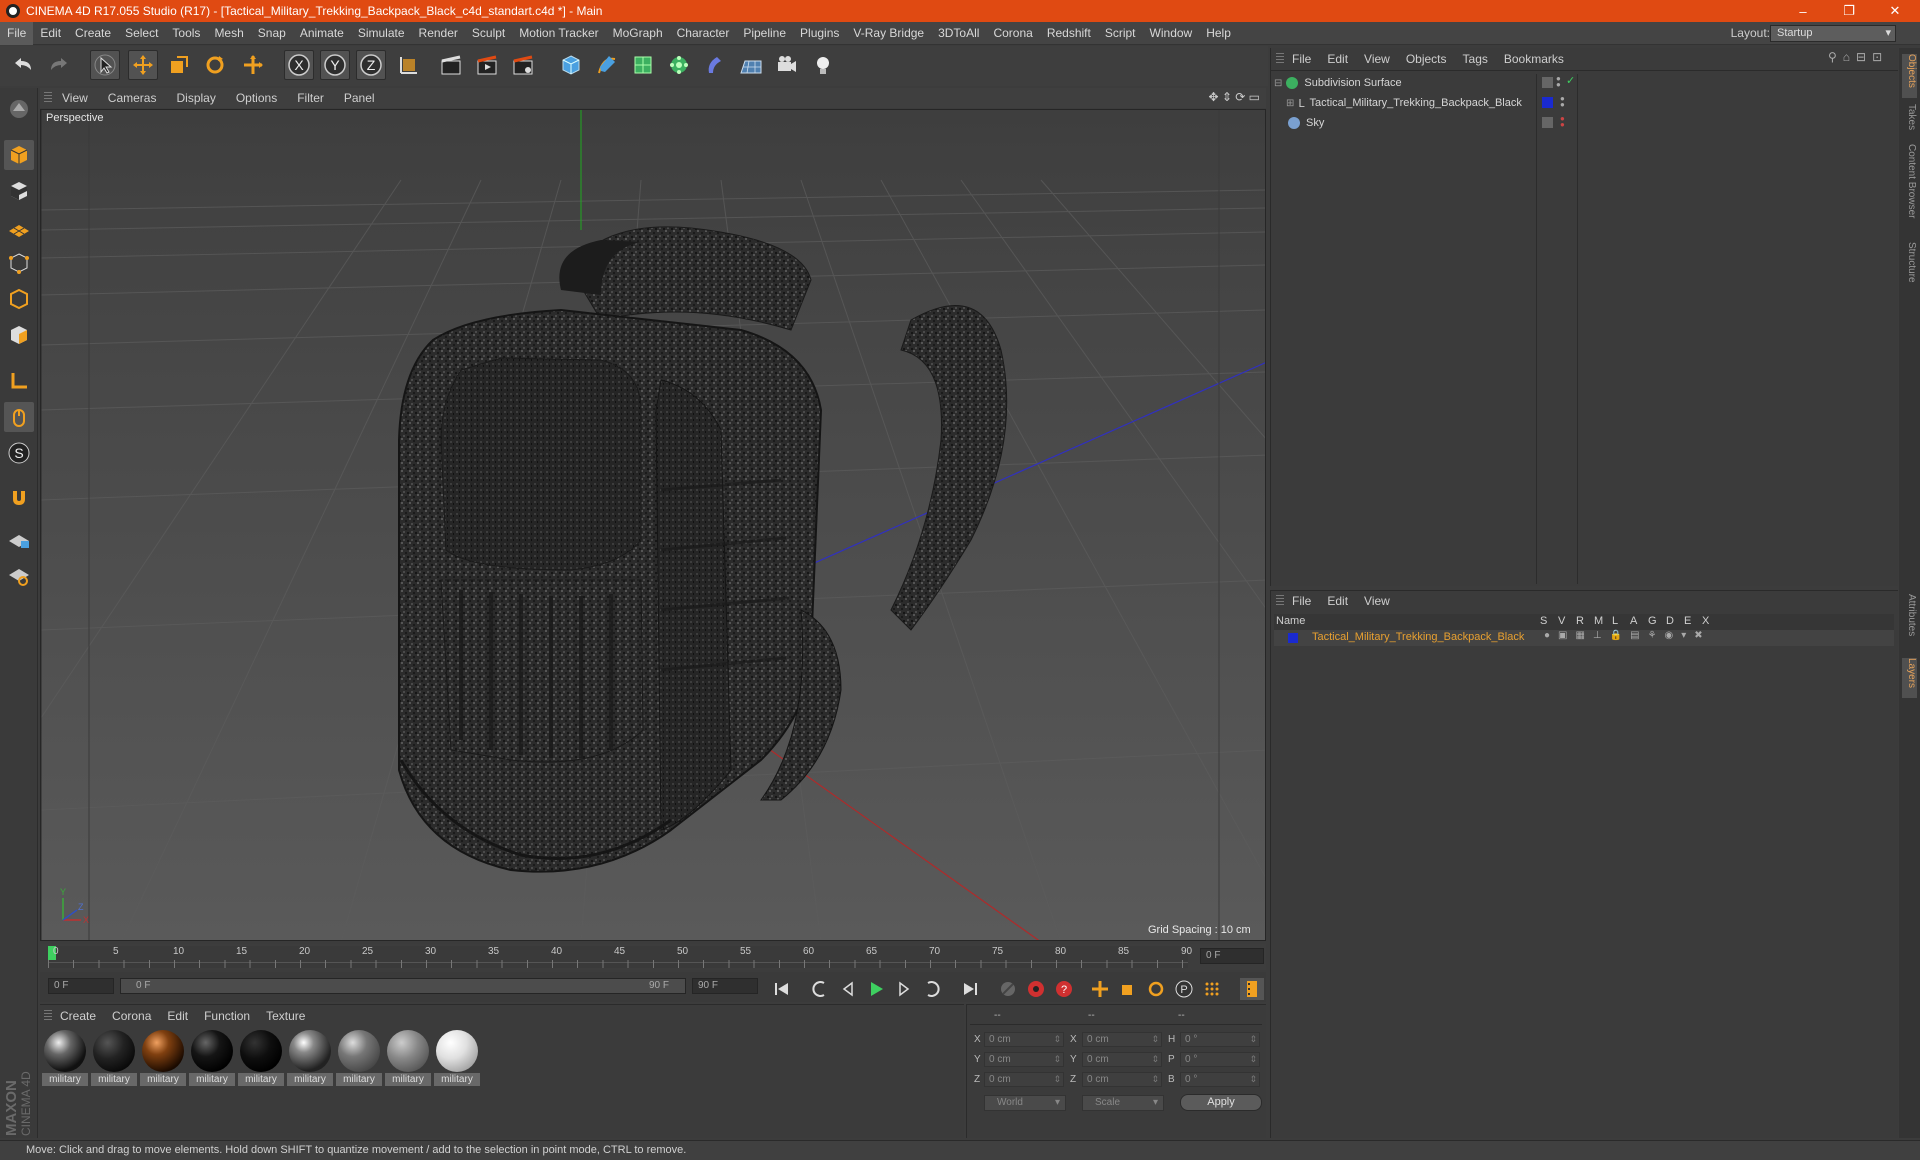  Describe the element at coordinates (643, 65) in the screenshot. I see `add-generator-button` at that location.